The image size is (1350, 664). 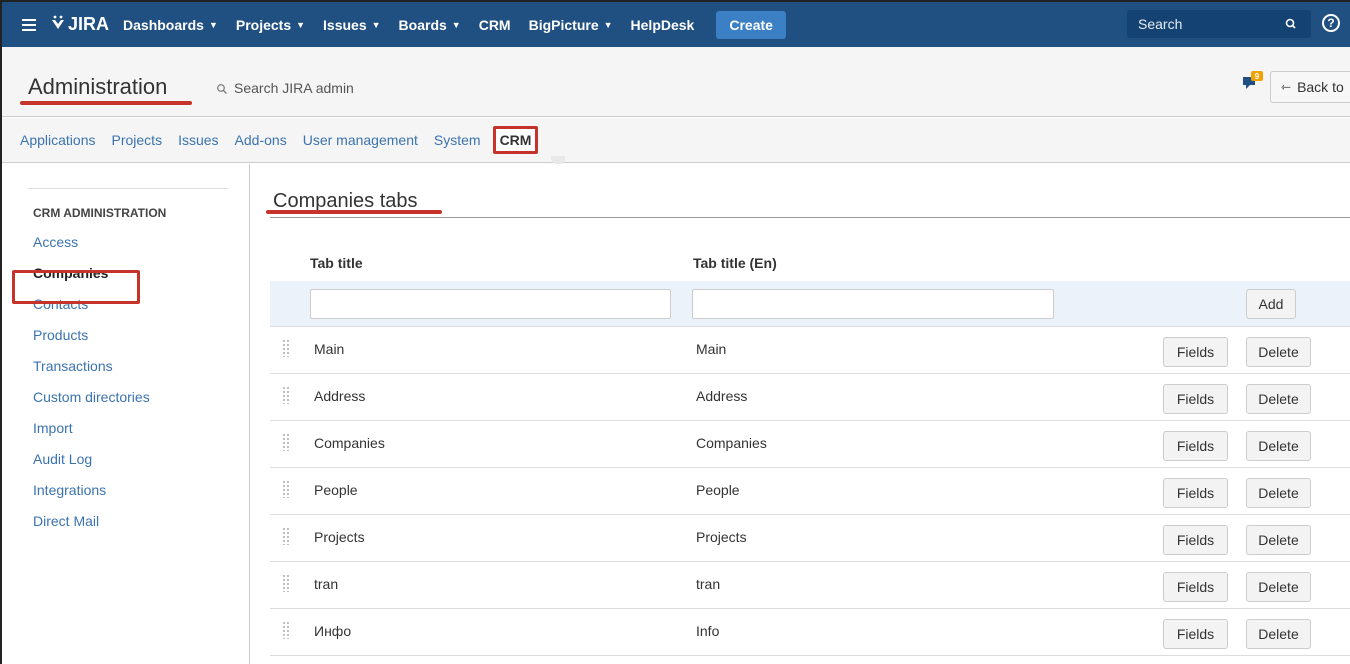 What do you see at coordinates (571, 25) in the screenshot?
I see `nav-item-bigpicture: BigPicture ▼` at bounding box center [571, 25].